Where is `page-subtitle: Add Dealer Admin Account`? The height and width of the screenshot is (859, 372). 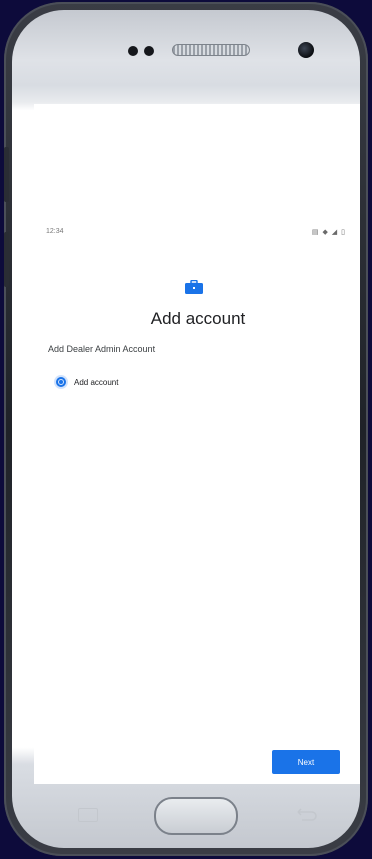 page-subtitle: Add Dealer Admin Account is located at coordinates (102, 349).